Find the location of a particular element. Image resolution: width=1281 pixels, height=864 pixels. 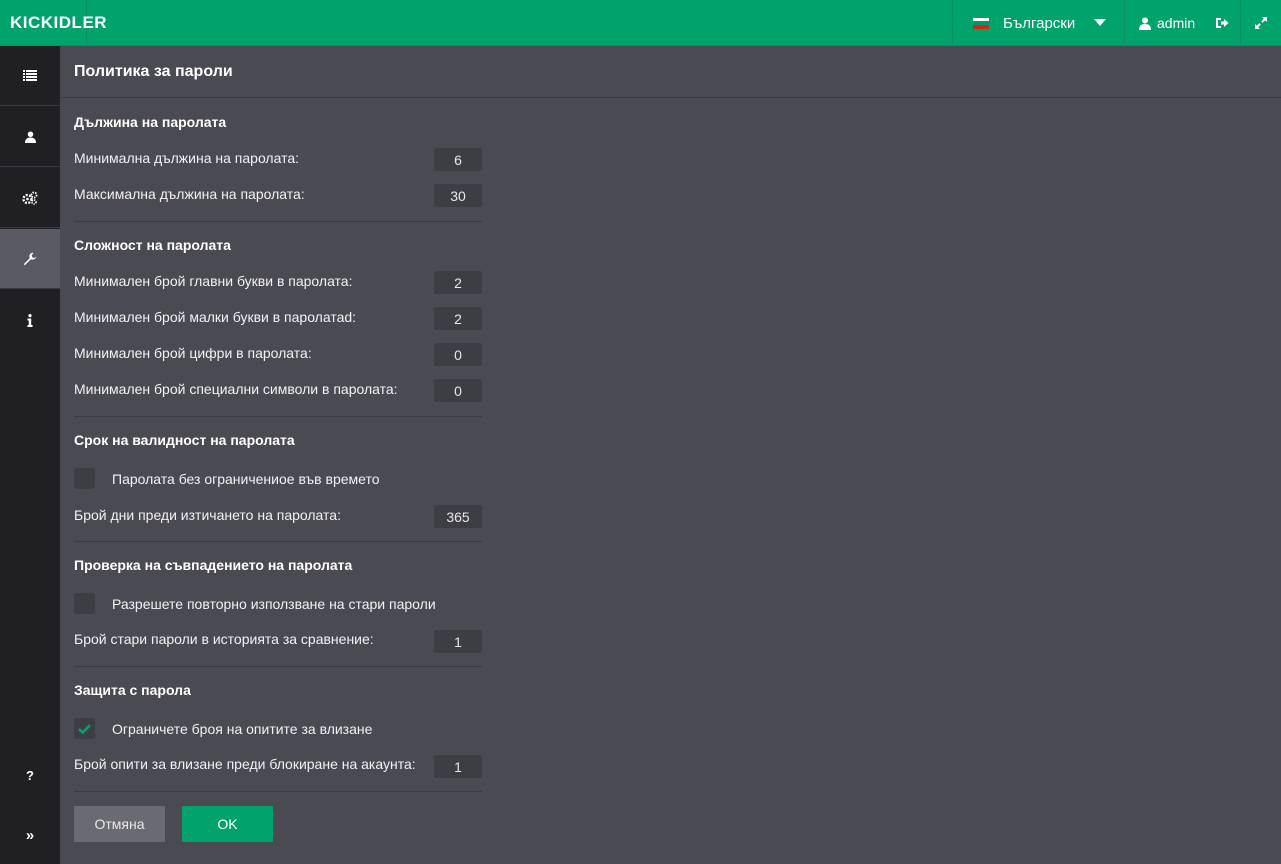

wrench-icon is located at coordinates (30, 258).